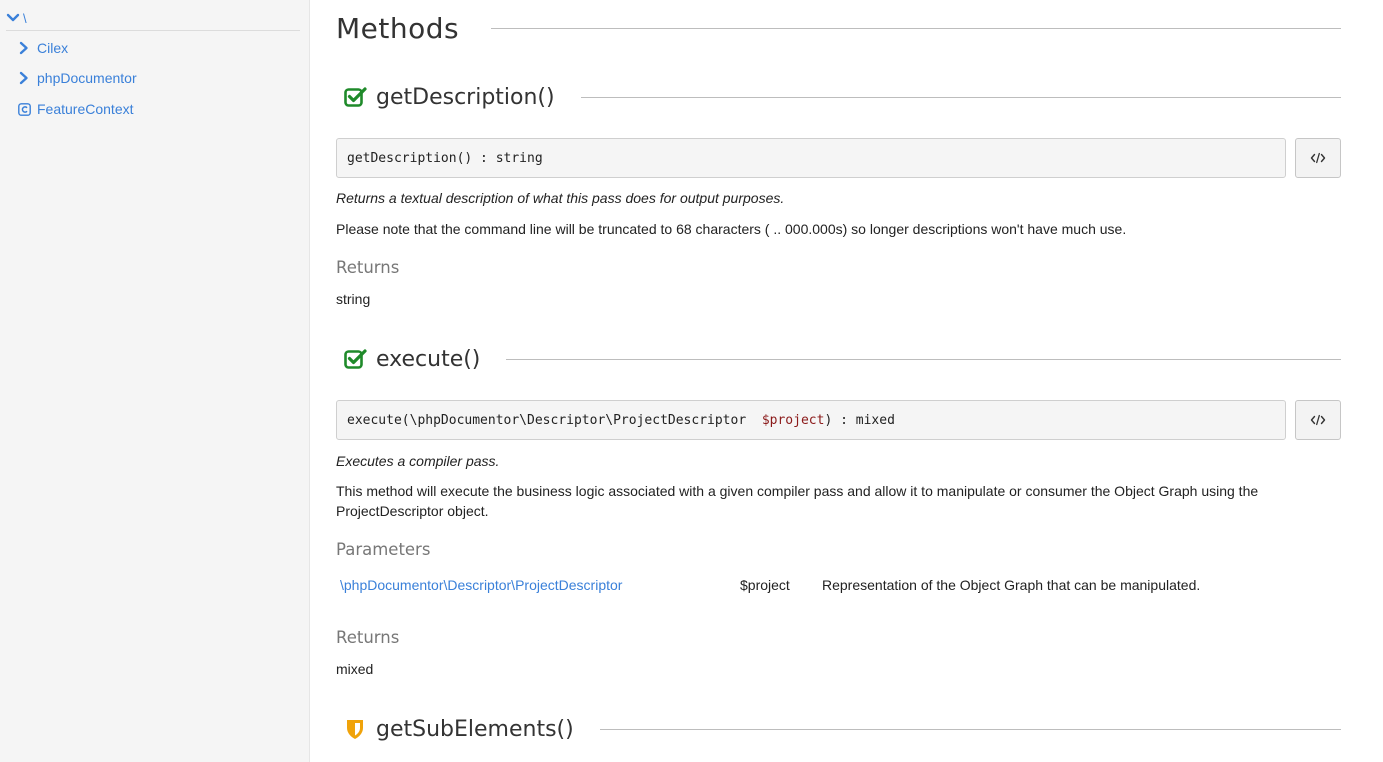 Image resolution: width=1383 pixels, height=762 pixels. What do you see at coordinates (87, 78) in the screenshot?
I see `sidebar-item-label: phpDocumentor` at bounding box center [87, 78].